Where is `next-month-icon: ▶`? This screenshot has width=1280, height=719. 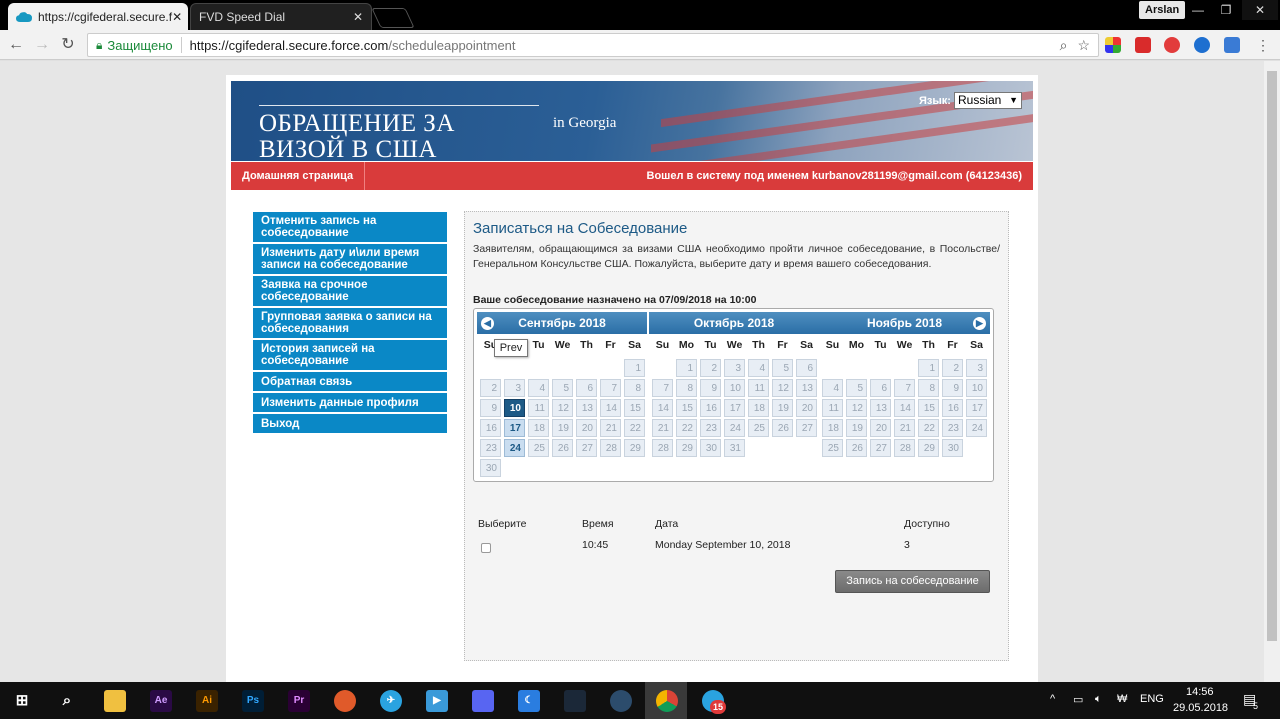
next-month-icon: ▶ is located at coordinates (979, 323).